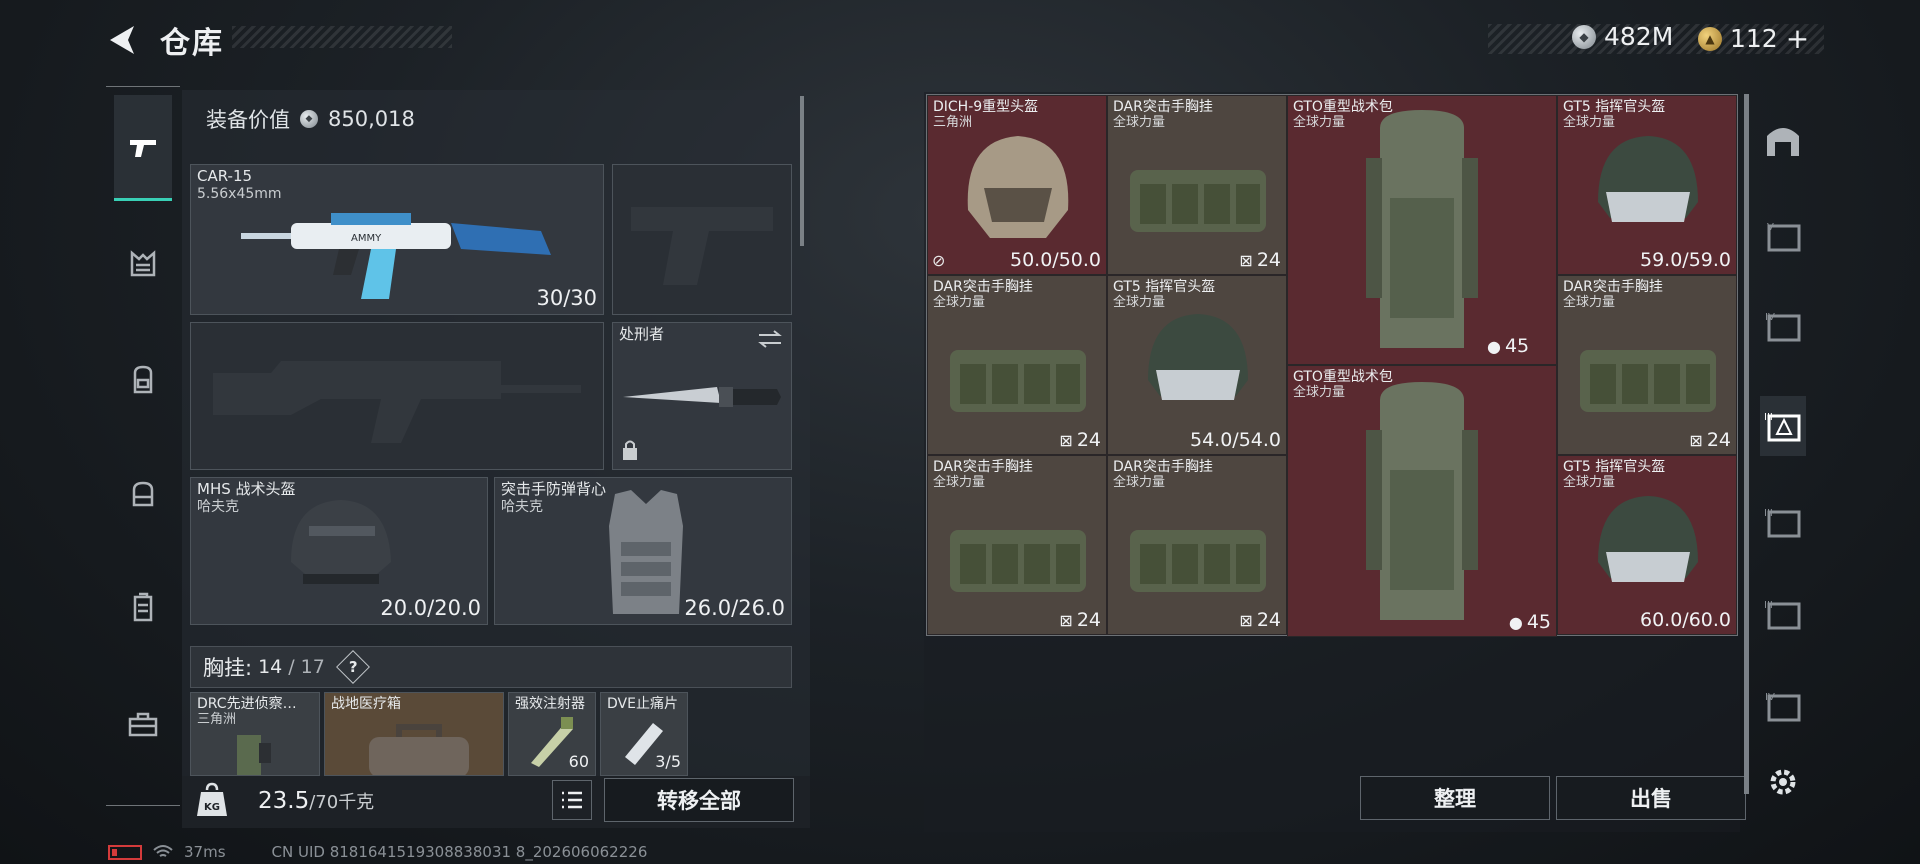  I want to click on bag-small-icon: ●, so click(1494, 346).